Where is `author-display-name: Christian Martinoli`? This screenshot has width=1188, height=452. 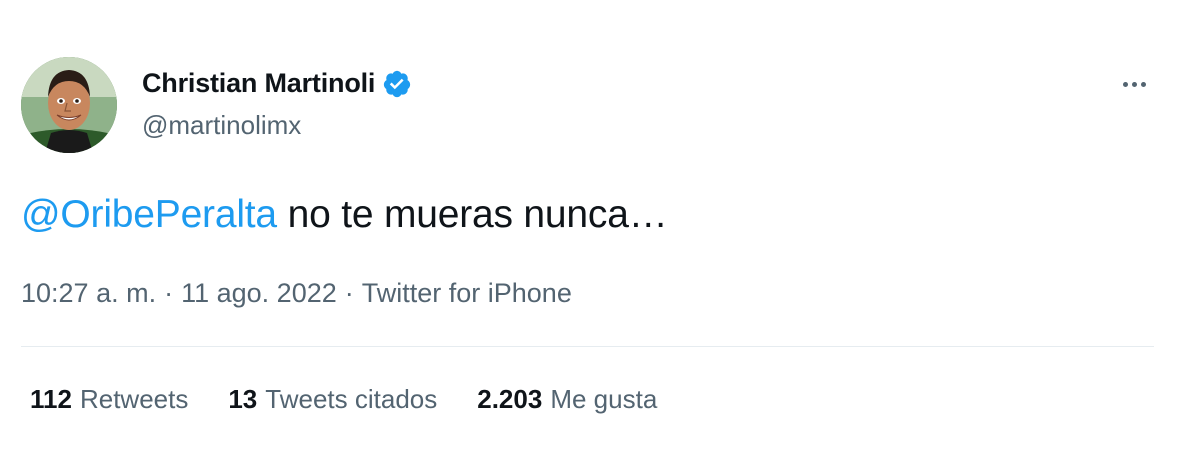
author-display-name: Christian Martinoli is located at coordinates (258, 83).